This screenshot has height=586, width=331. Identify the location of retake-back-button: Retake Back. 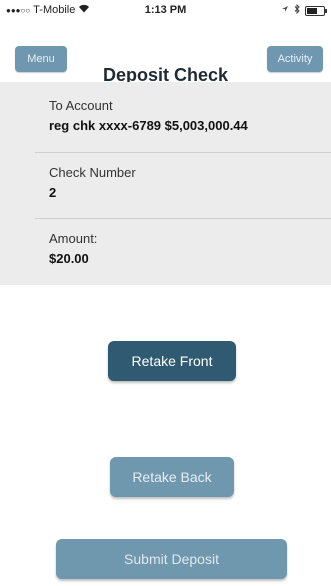
(172, 477).